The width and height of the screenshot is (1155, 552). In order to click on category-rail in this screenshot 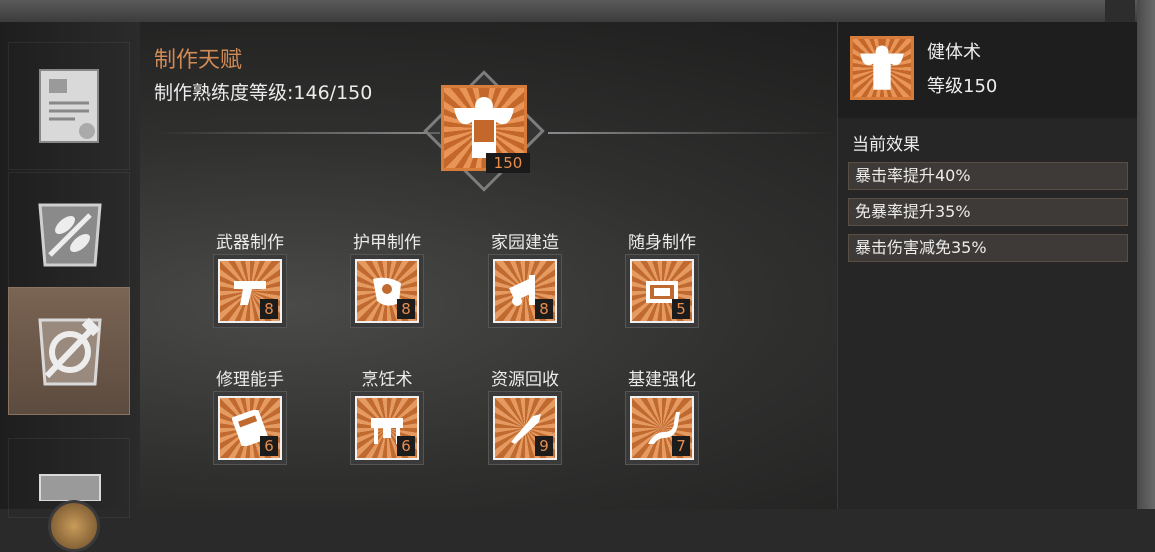, I will do `click(70, 287)`.